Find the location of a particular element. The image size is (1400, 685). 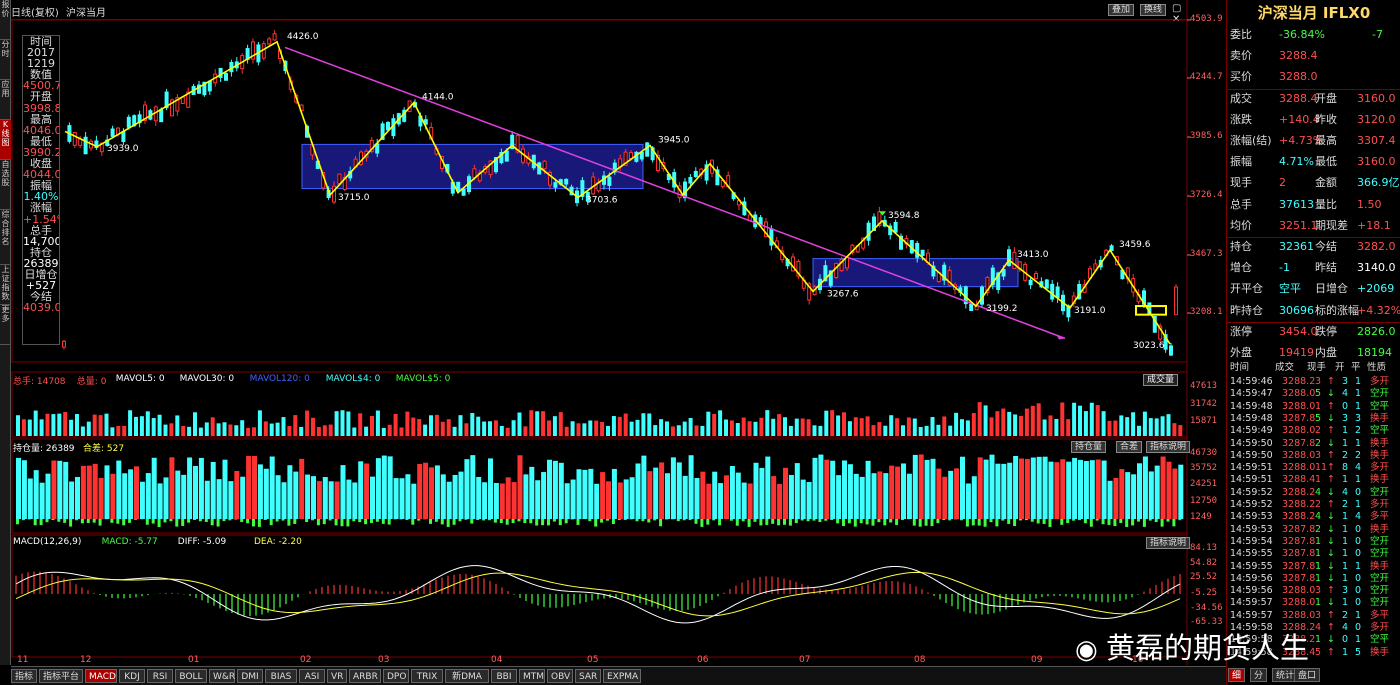

panel-tab: 盘口 is located at coordinates (1307, 675).